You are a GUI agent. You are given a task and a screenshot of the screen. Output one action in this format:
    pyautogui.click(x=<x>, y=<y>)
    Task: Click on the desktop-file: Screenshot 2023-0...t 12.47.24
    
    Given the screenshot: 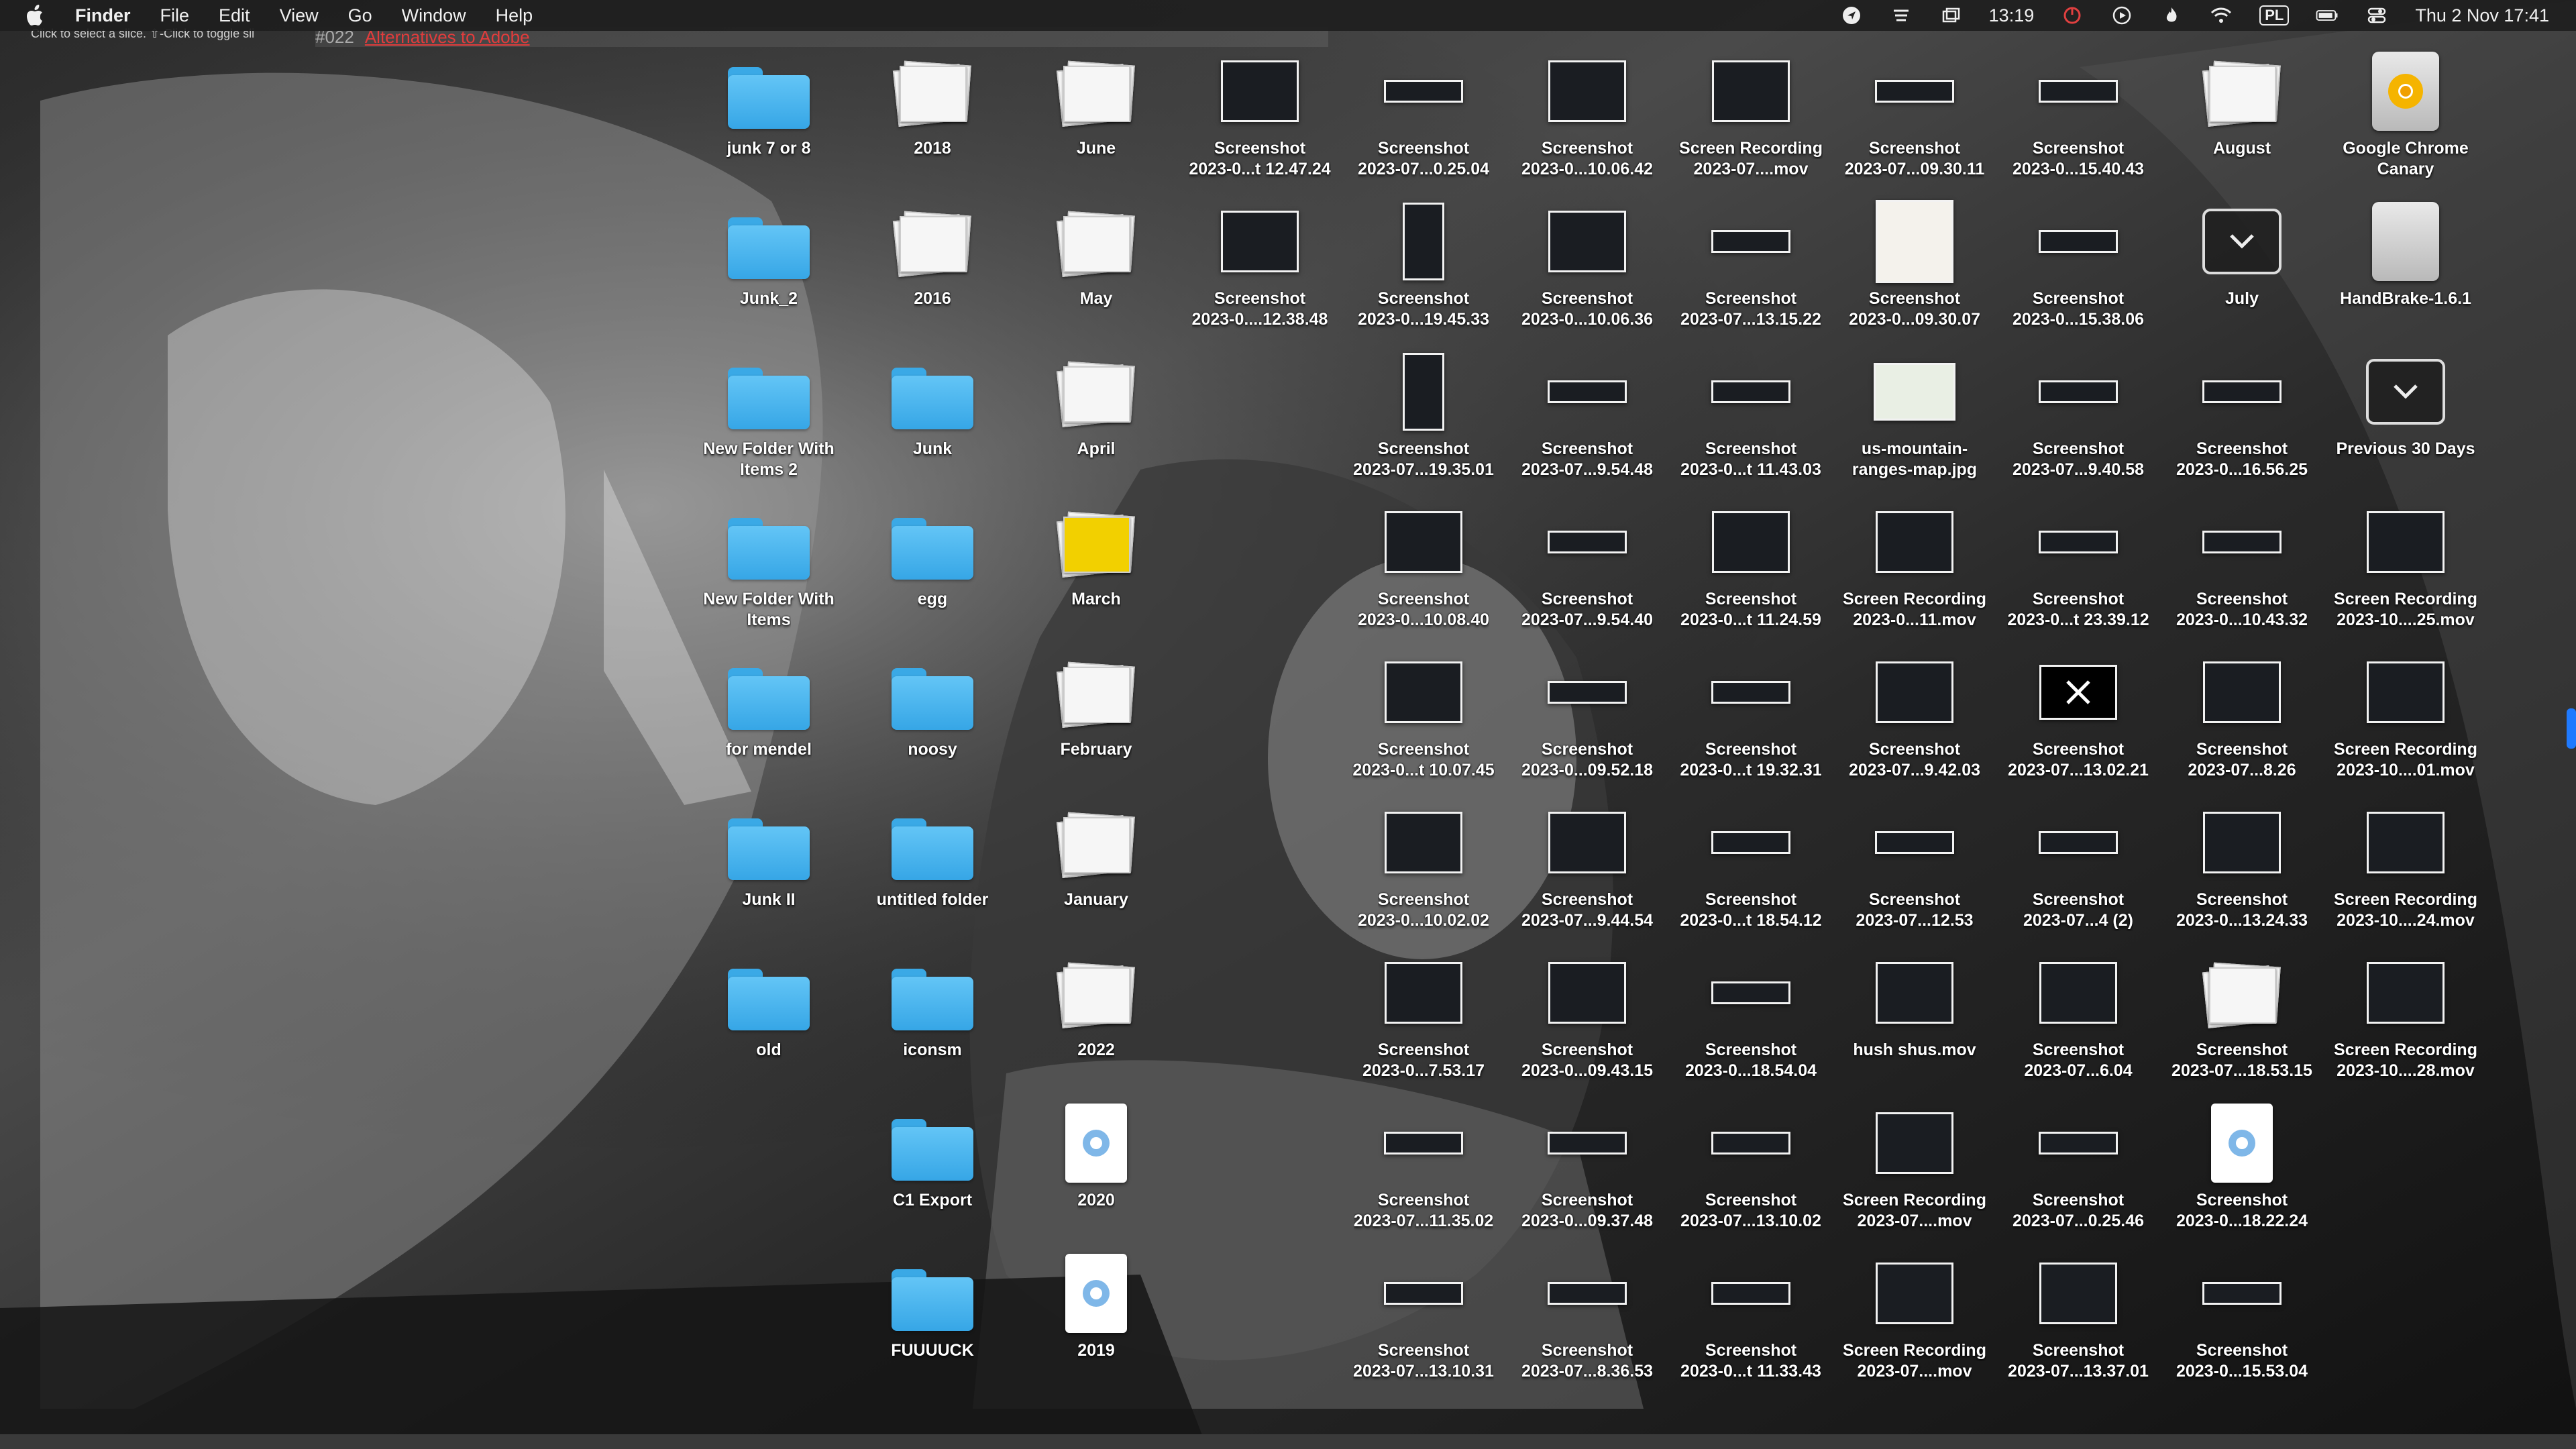 What is the action you would take?
    pyautogui.click(x=1260, y=112)
    